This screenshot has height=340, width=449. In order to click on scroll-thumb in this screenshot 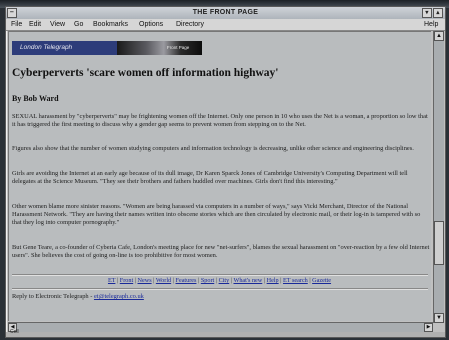, I will do `click(439, 243)`.